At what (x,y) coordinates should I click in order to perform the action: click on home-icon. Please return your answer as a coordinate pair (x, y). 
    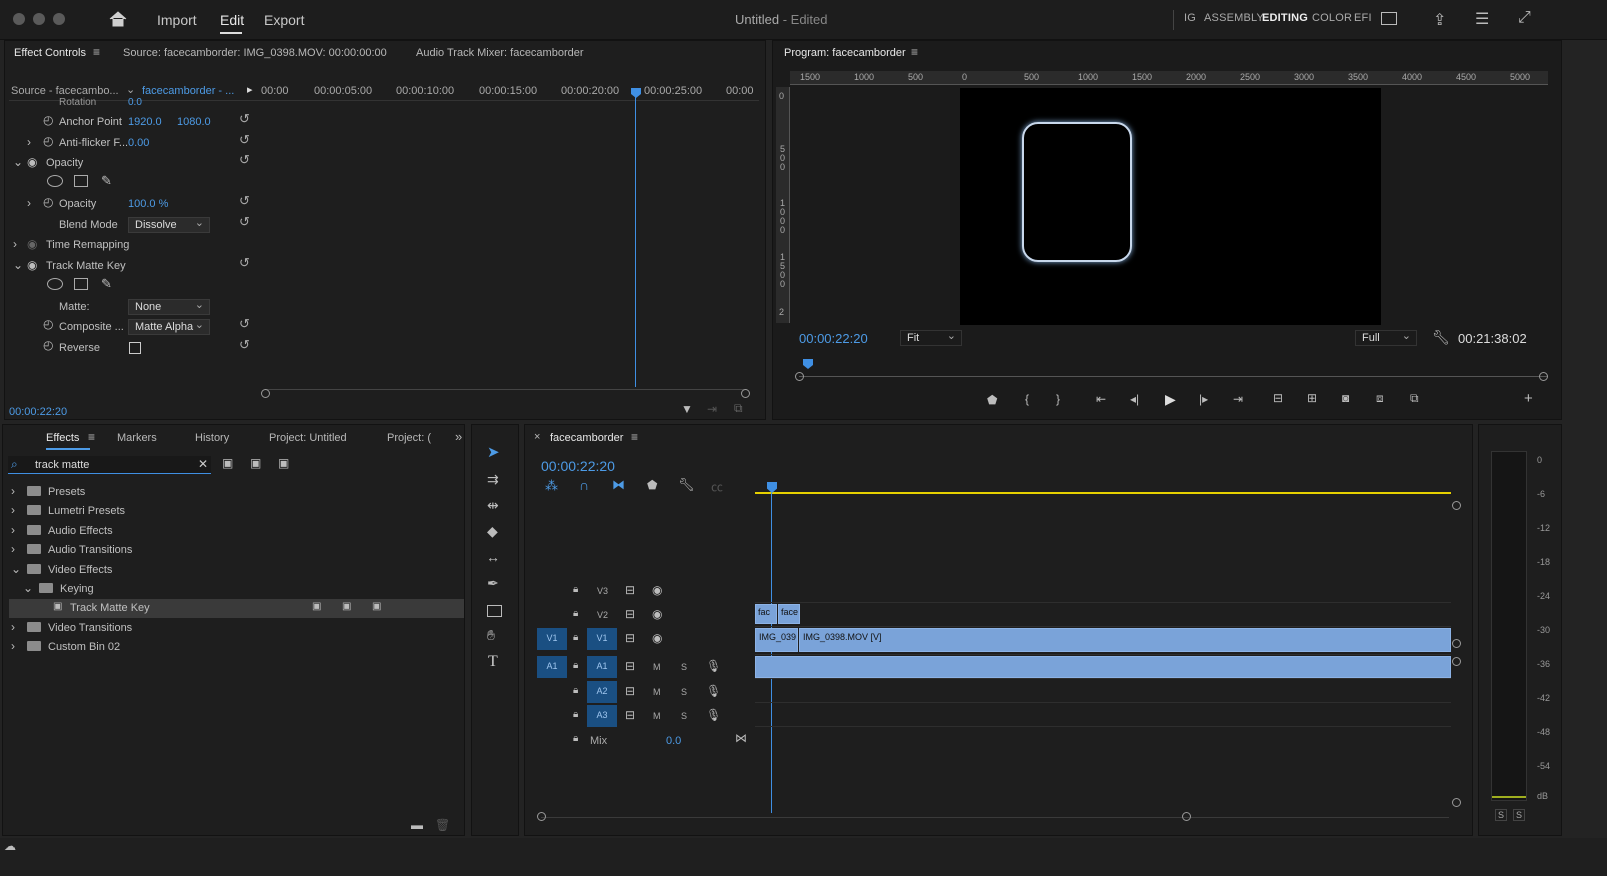
    Looking at the image, I should click on (118, 19).